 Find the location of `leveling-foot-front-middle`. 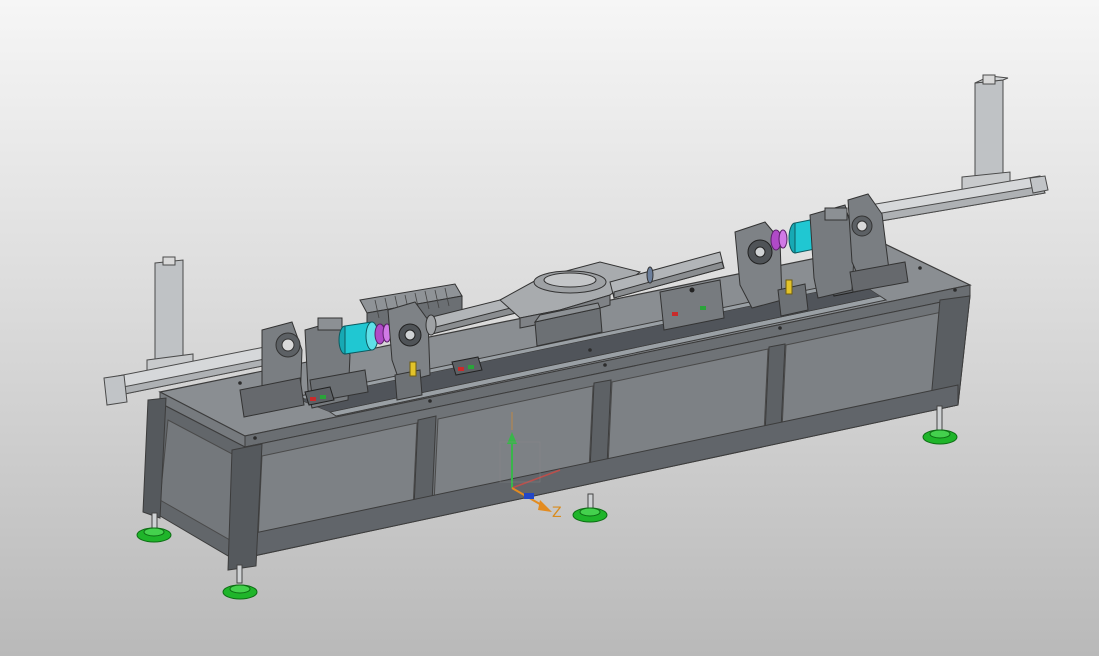

leveling-foot-front-middle is located at coordinates (590, 508).